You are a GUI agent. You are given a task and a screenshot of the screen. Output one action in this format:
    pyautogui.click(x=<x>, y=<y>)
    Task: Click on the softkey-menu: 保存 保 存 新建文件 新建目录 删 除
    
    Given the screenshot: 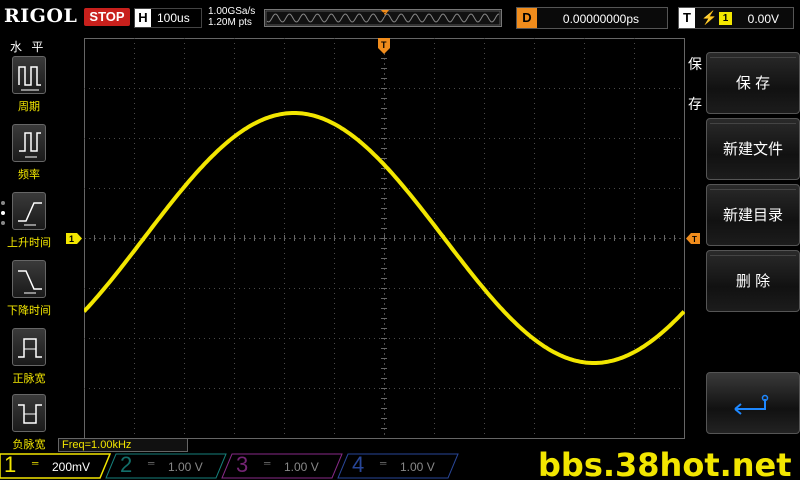 What is the action you would take?
    pyautogui.click(x=743, y=238)
    